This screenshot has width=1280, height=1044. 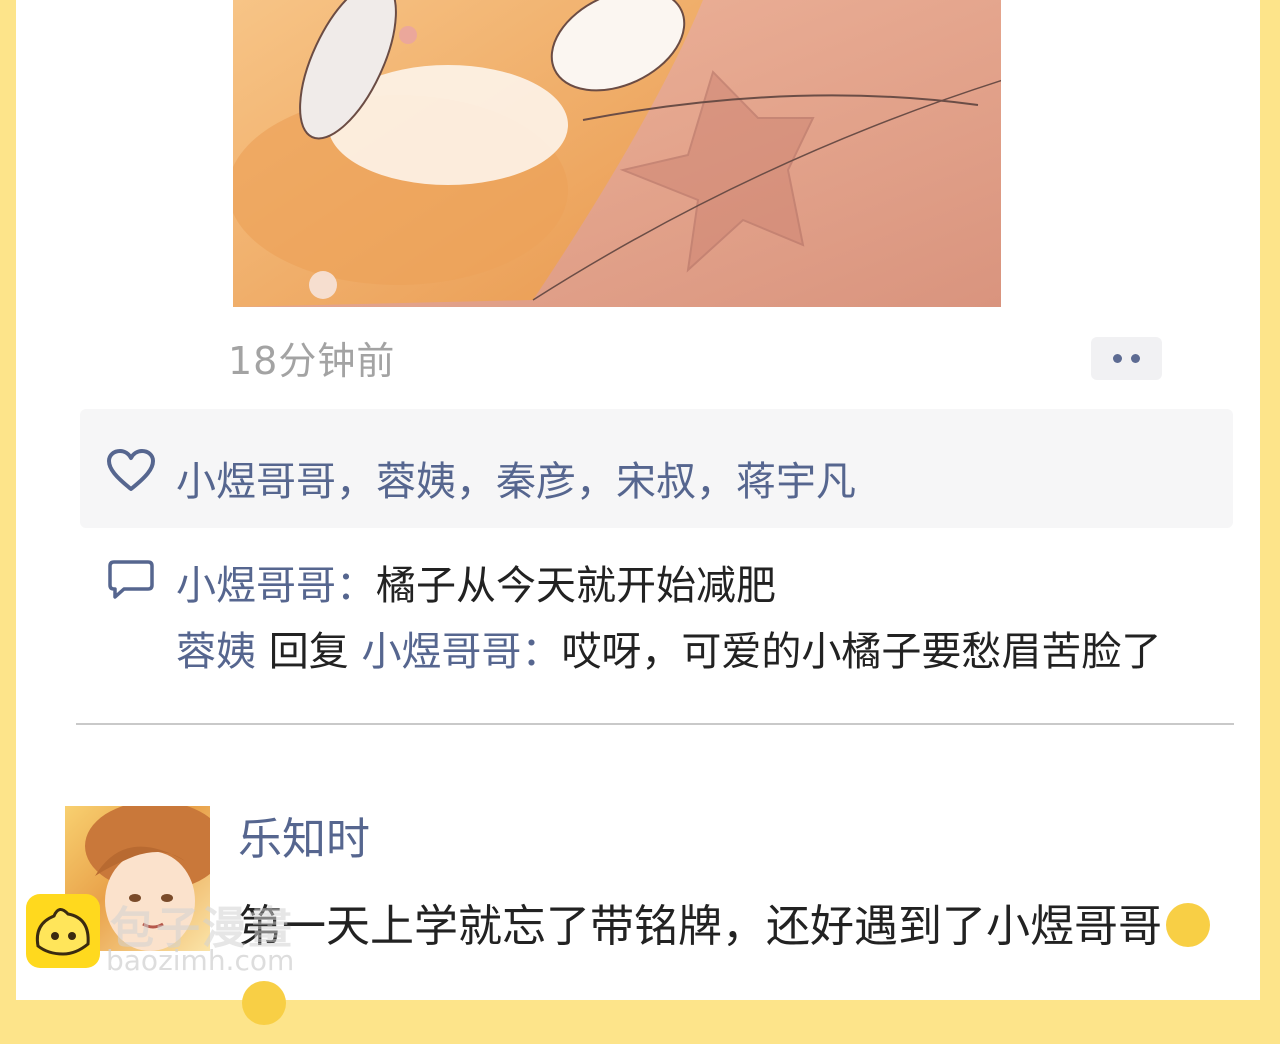 I want to click on comment-row: 蓉姨 回复 小煜哥哥：哎呀，可爱的小橘子要愁眉苦脸了, so click(x=668, y=648).